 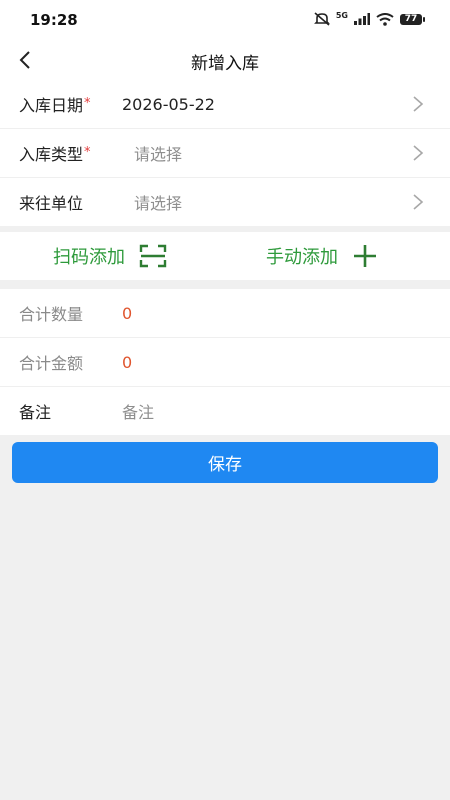 I want to click on total-amount-value: 0, so click(x=127, y=362).